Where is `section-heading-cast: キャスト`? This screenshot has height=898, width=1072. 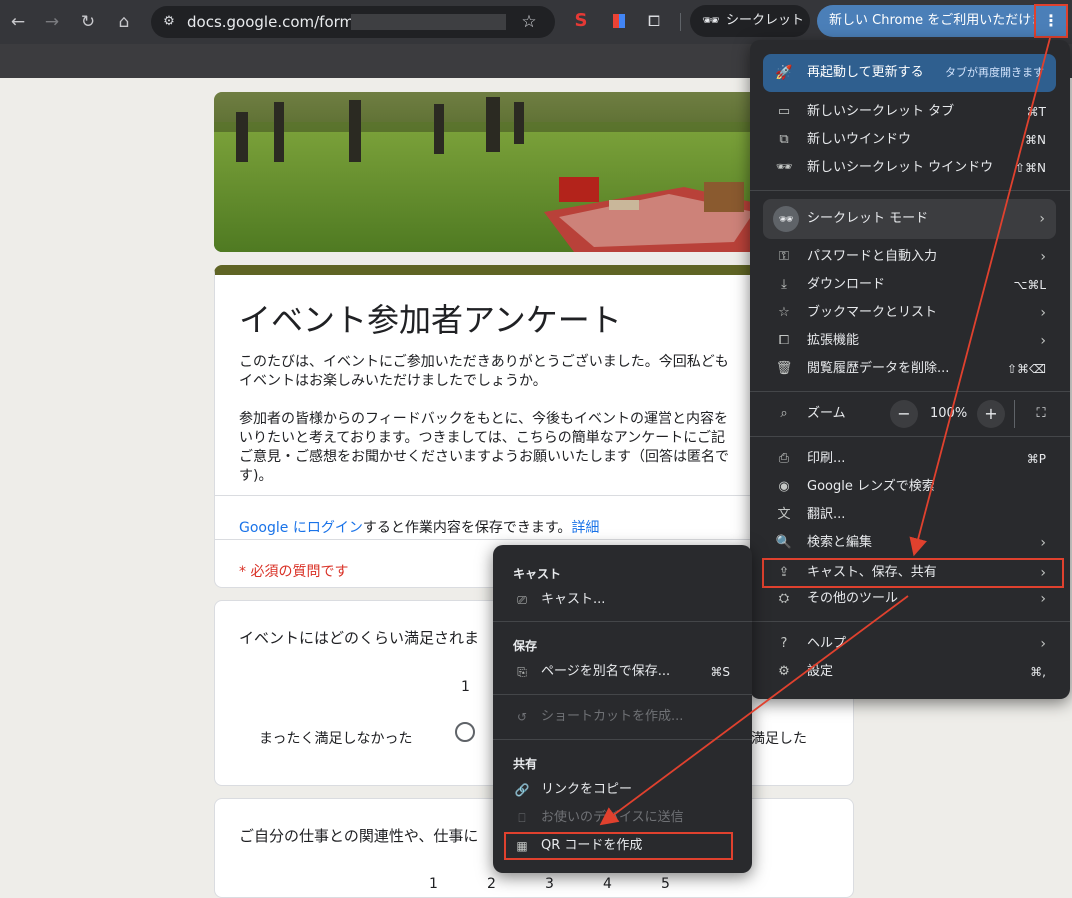
section-heading-cast: キャスト is located at coordinates (537, 574).